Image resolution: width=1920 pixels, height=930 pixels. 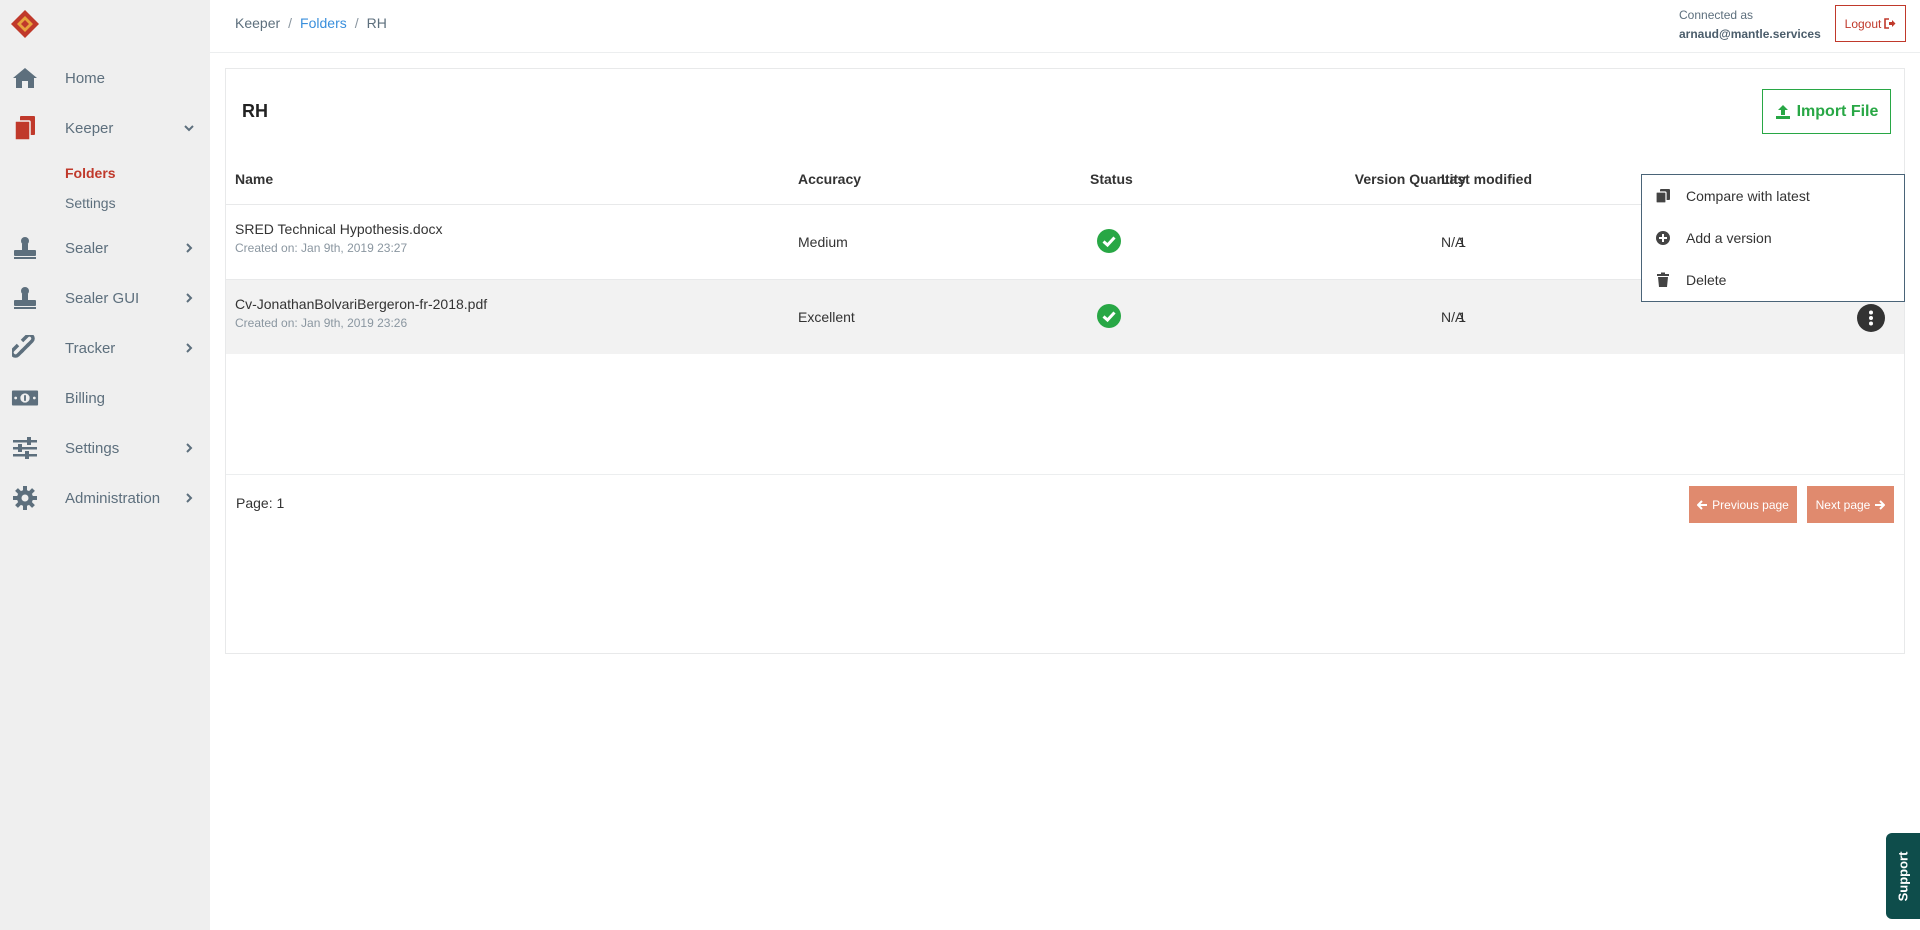 I want to click on upload-icon, so click(x=1783, y=112).